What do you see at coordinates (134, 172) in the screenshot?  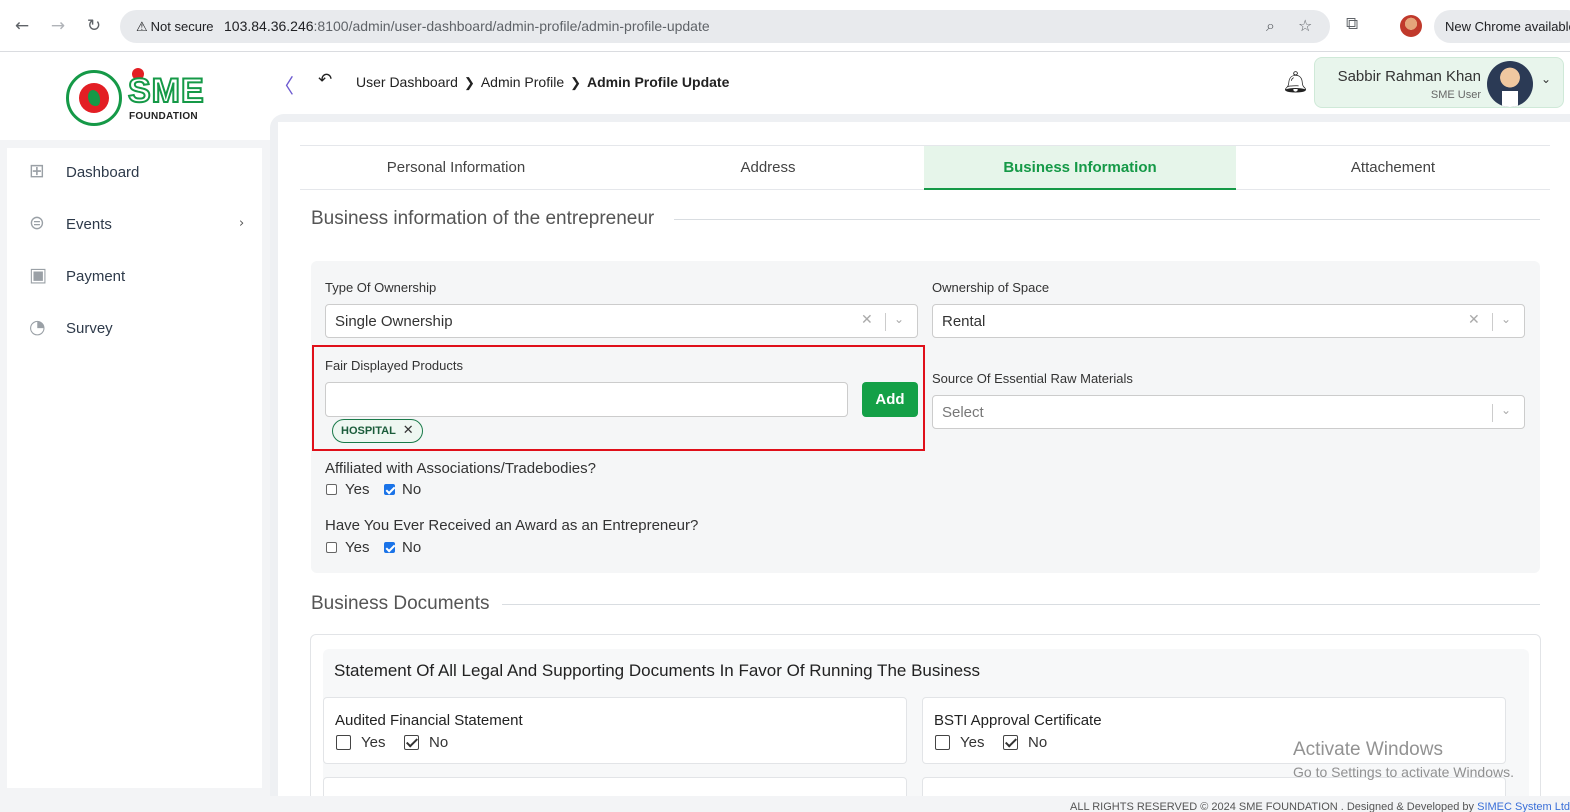 I see `sidebar-item-dashboard: ⊞ Dashboard` at bounding box center [134, 172].